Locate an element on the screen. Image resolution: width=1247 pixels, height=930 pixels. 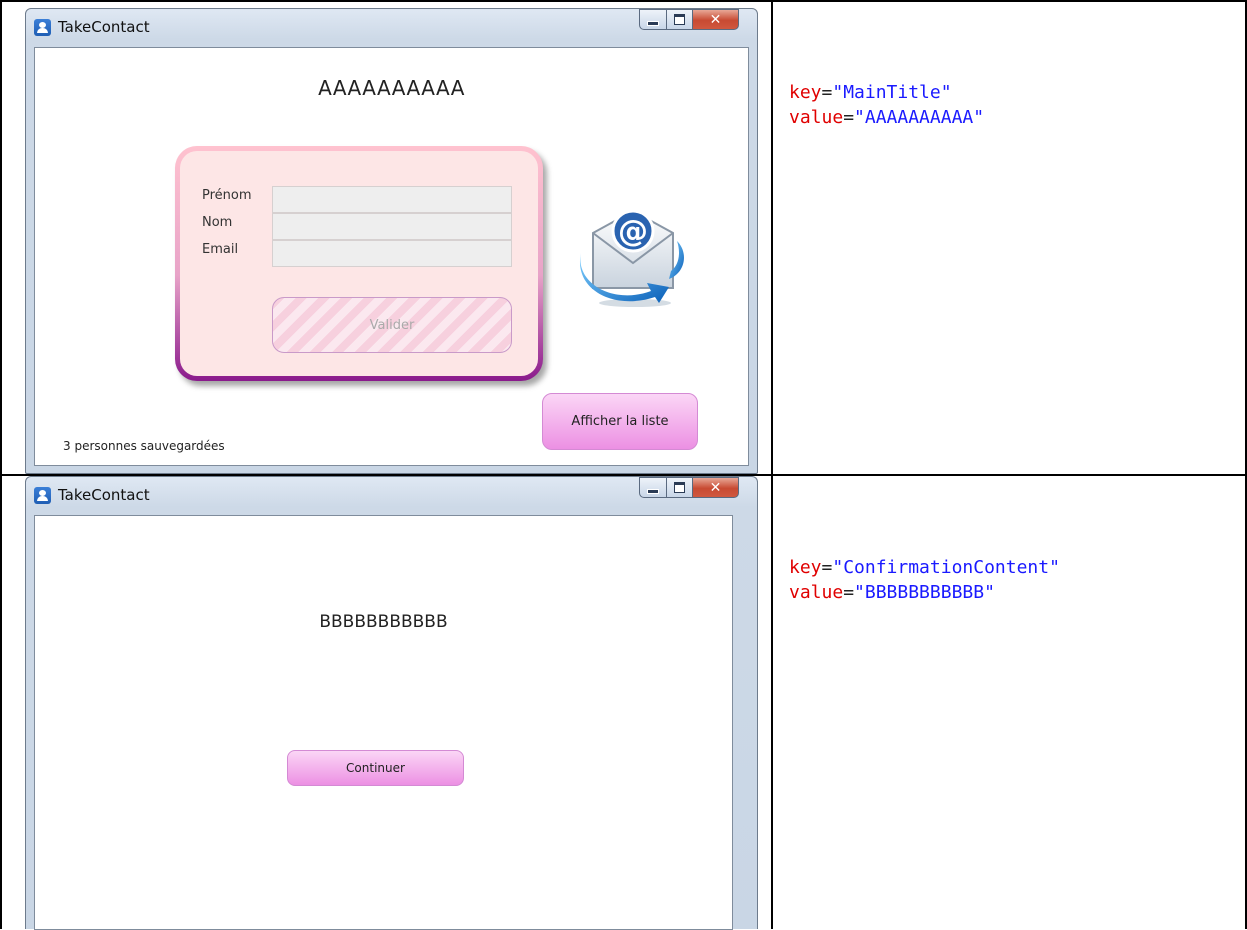
show-list-button: Afficher la liste is located at coordinates (620, 421).